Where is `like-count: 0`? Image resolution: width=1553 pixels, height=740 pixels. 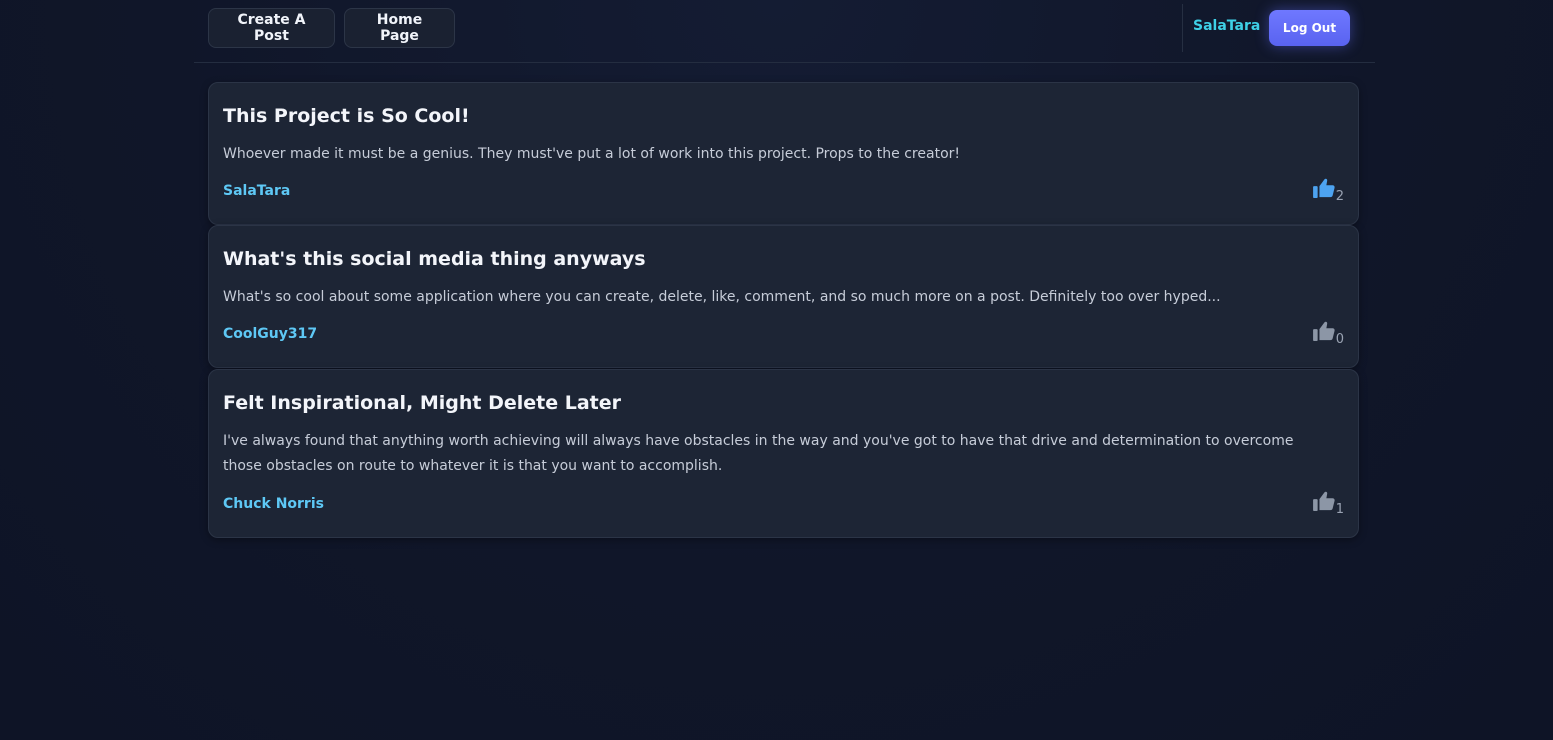 like-count: 0 is located at coordinates (1339, 339).